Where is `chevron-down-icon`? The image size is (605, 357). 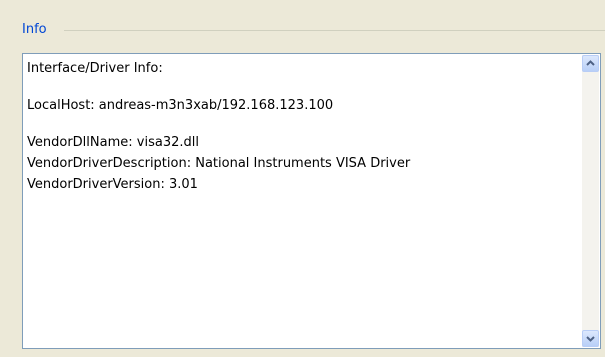
chevron-down-icon is located at coordinates (590, 339).